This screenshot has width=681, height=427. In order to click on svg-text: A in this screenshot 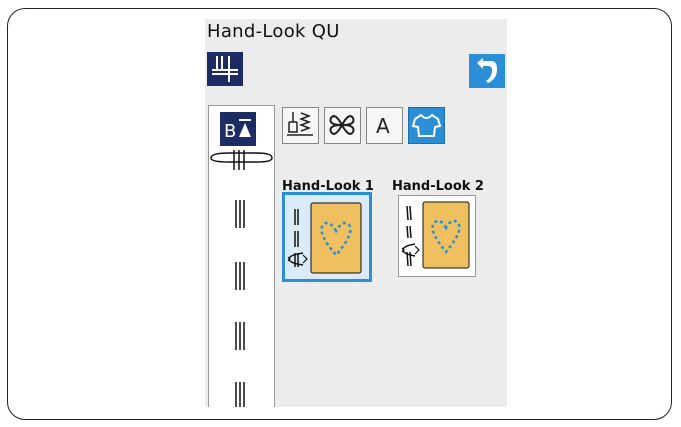, I will do `click(383, 126)`.